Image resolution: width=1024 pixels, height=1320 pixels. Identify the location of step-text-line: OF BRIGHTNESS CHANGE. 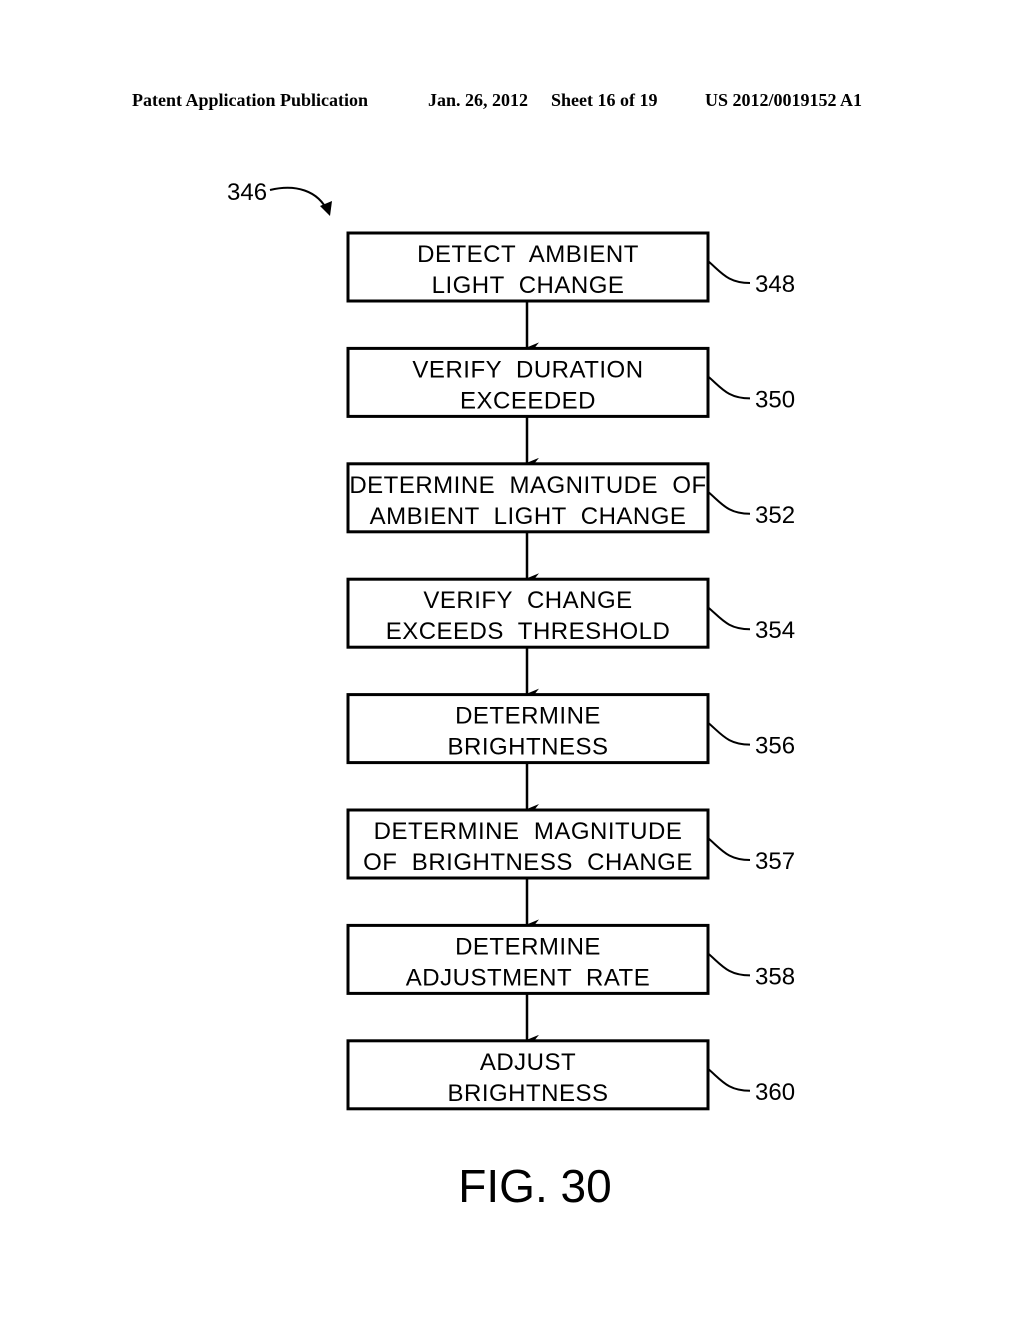
(528, 862).